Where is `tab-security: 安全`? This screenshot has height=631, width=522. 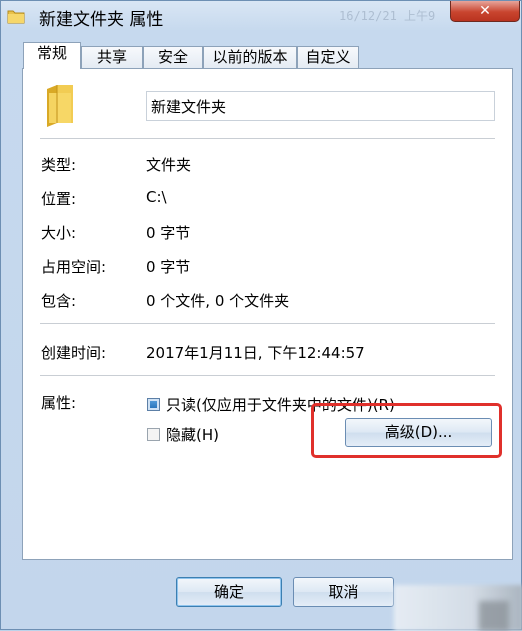
tab-security: 安全 is located at coordinates (173, 57).